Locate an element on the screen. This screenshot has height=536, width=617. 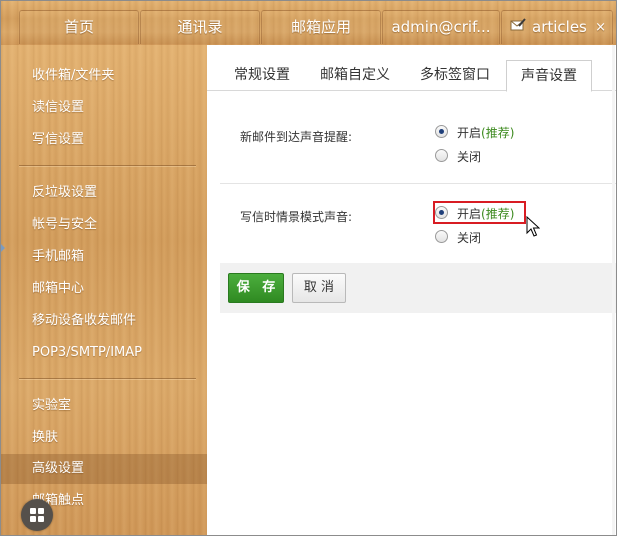
collapse-arrow-icon is located at coordinates (3, 248).